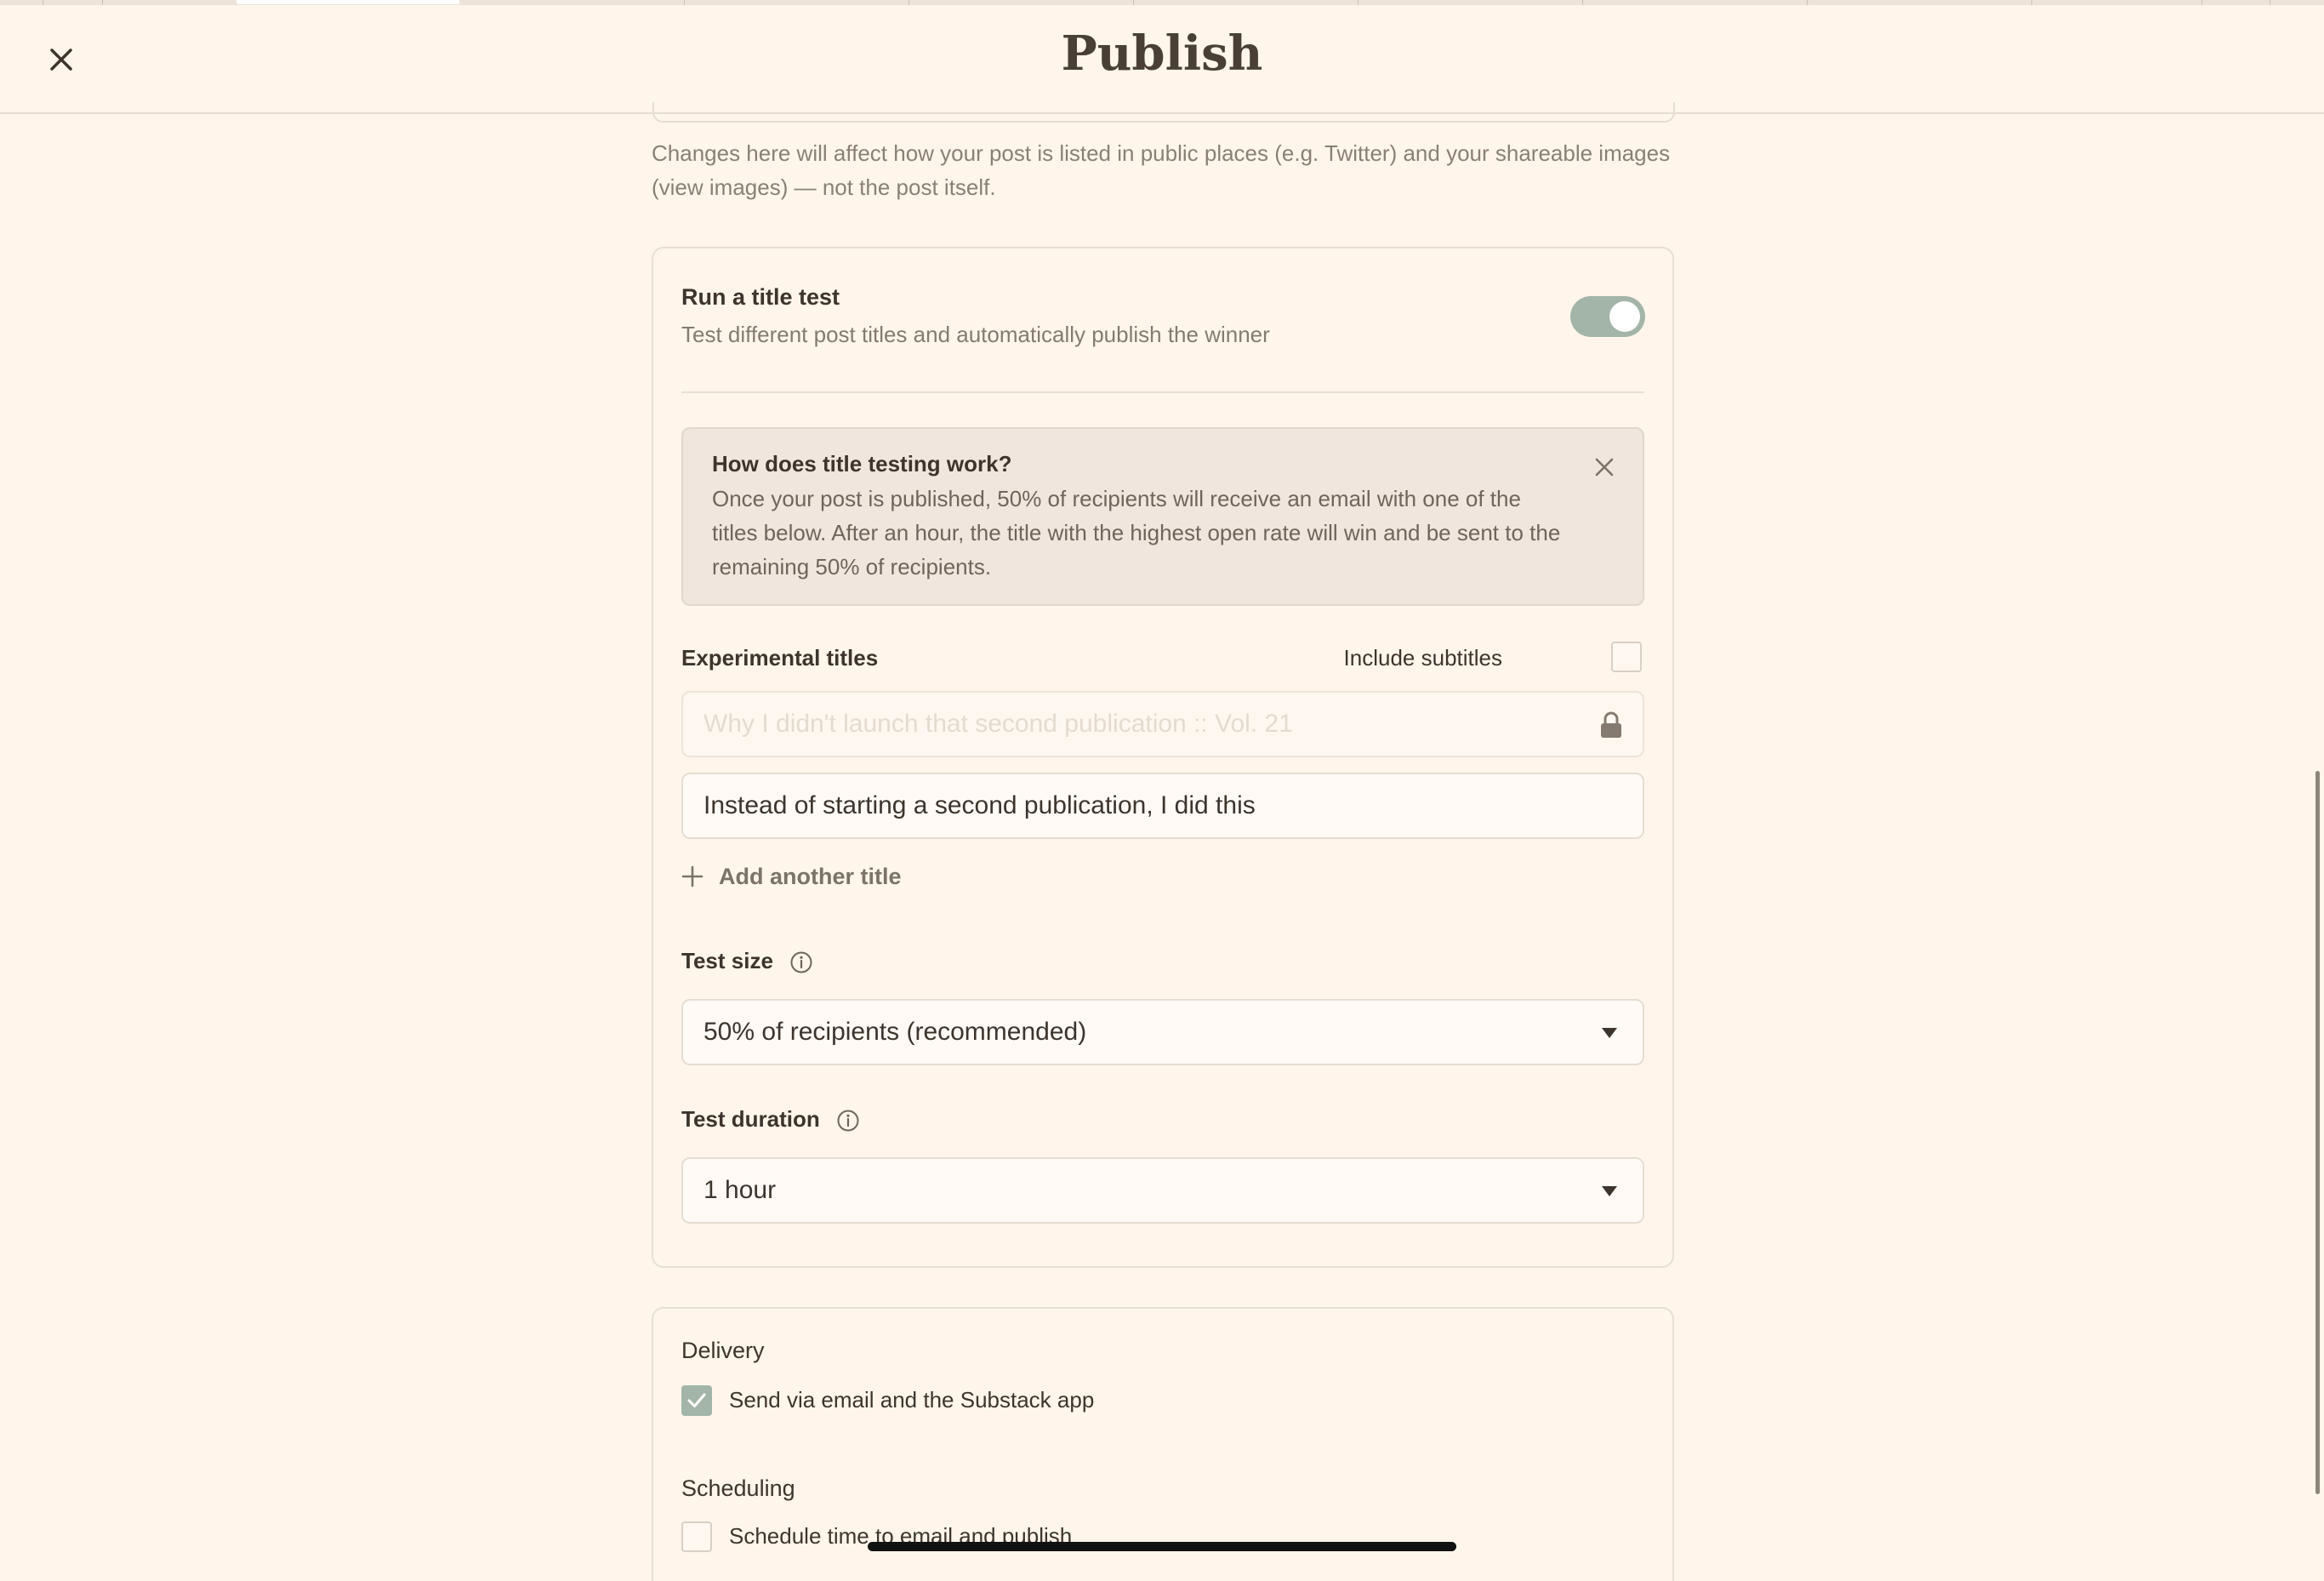  What do you see at coordinates (760, 297) in the screenshot?
I see `title-test-heading: Run a title test` at bounding box center [760, 297].